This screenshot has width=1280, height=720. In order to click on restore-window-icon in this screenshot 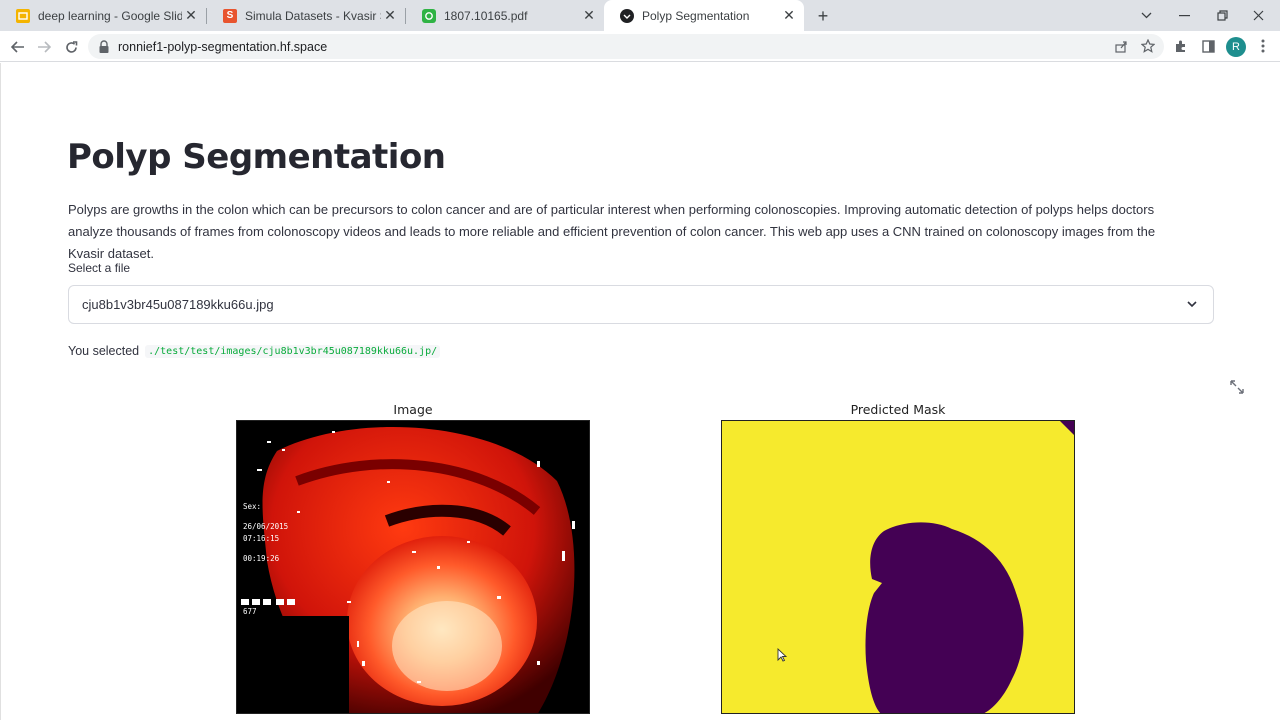, I will do `click(1222, 15)`.